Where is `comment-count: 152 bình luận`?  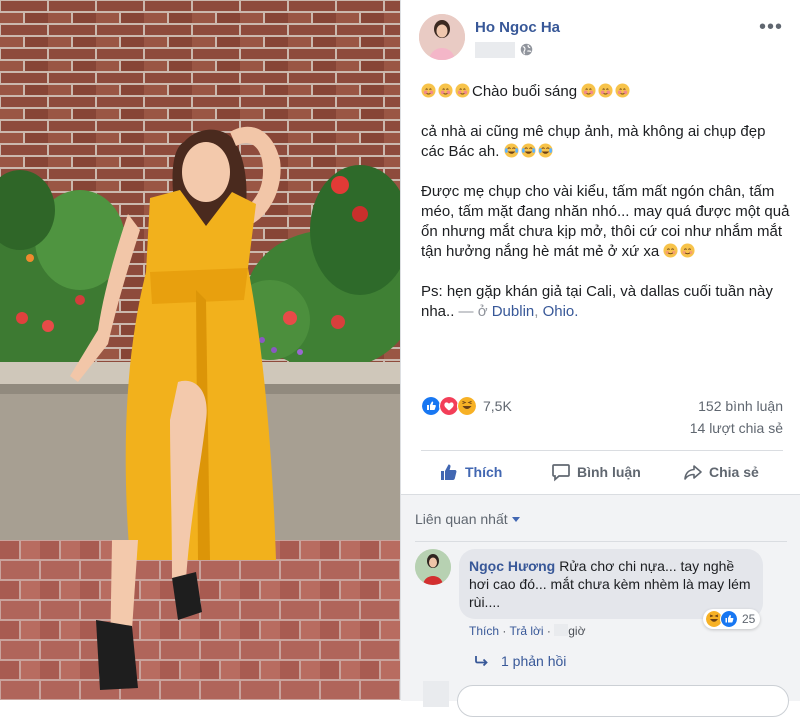 comment-count: 152 bình luận is located at coordinates (740, 406).